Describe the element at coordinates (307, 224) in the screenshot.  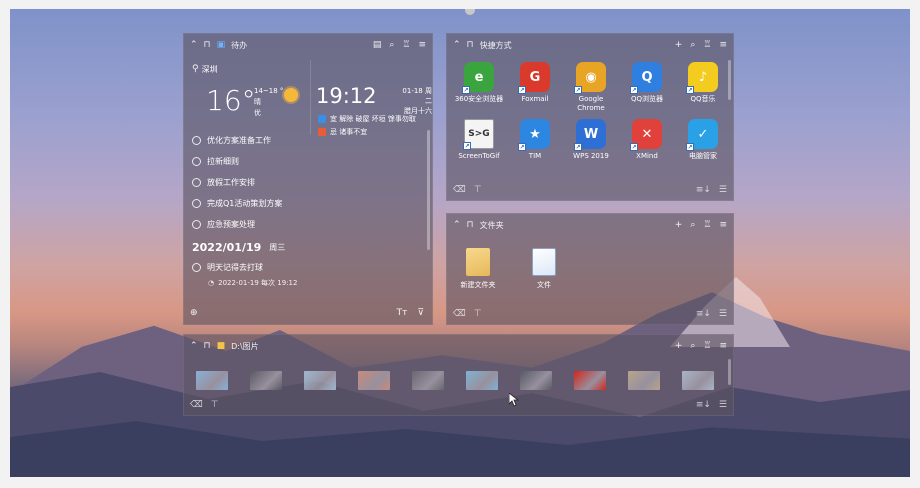
I see `todo-item: 应急预案处理` at that location.